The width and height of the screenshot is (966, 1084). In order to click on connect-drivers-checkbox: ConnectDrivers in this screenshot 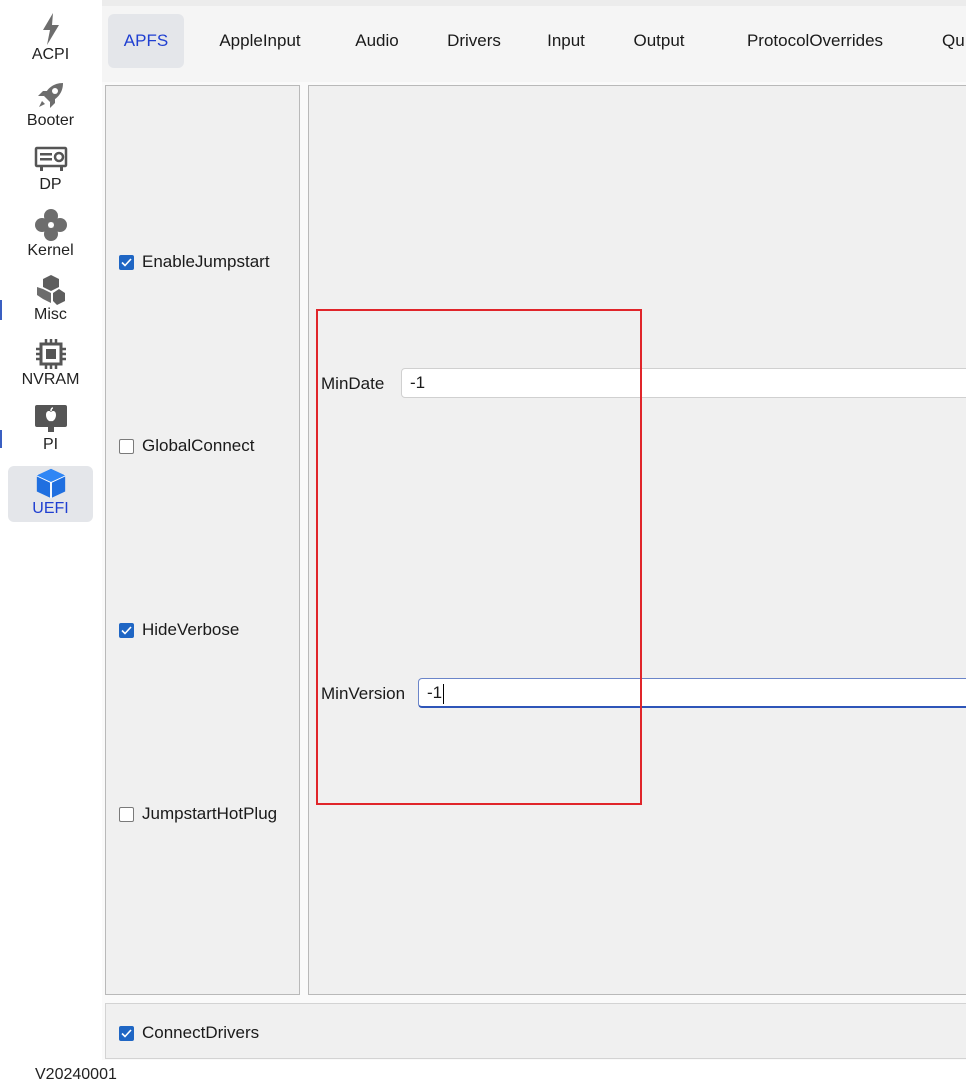, I will do `click(189, 1033)`.